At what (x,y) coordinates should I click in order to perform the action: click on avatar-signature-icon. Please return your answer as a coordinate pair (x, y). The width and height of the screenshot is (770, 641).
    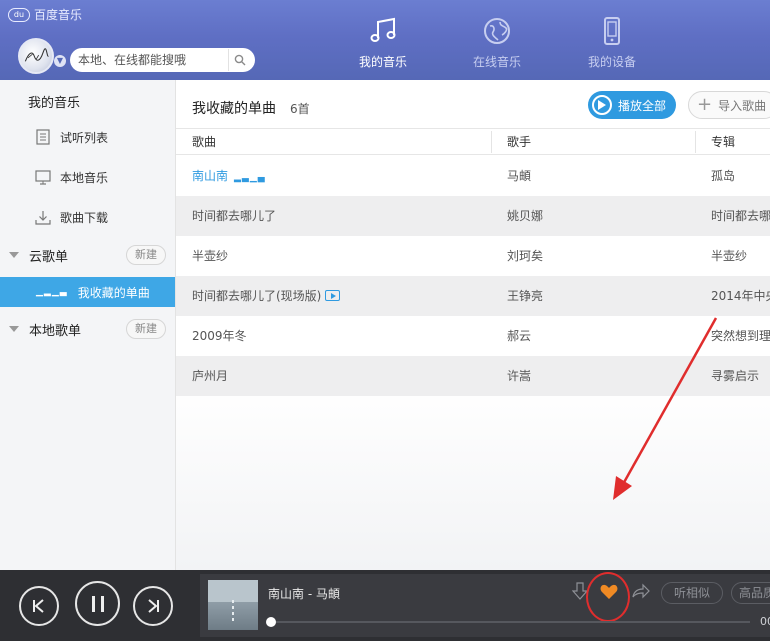
    Looking at the image, I should click on (36, 55).